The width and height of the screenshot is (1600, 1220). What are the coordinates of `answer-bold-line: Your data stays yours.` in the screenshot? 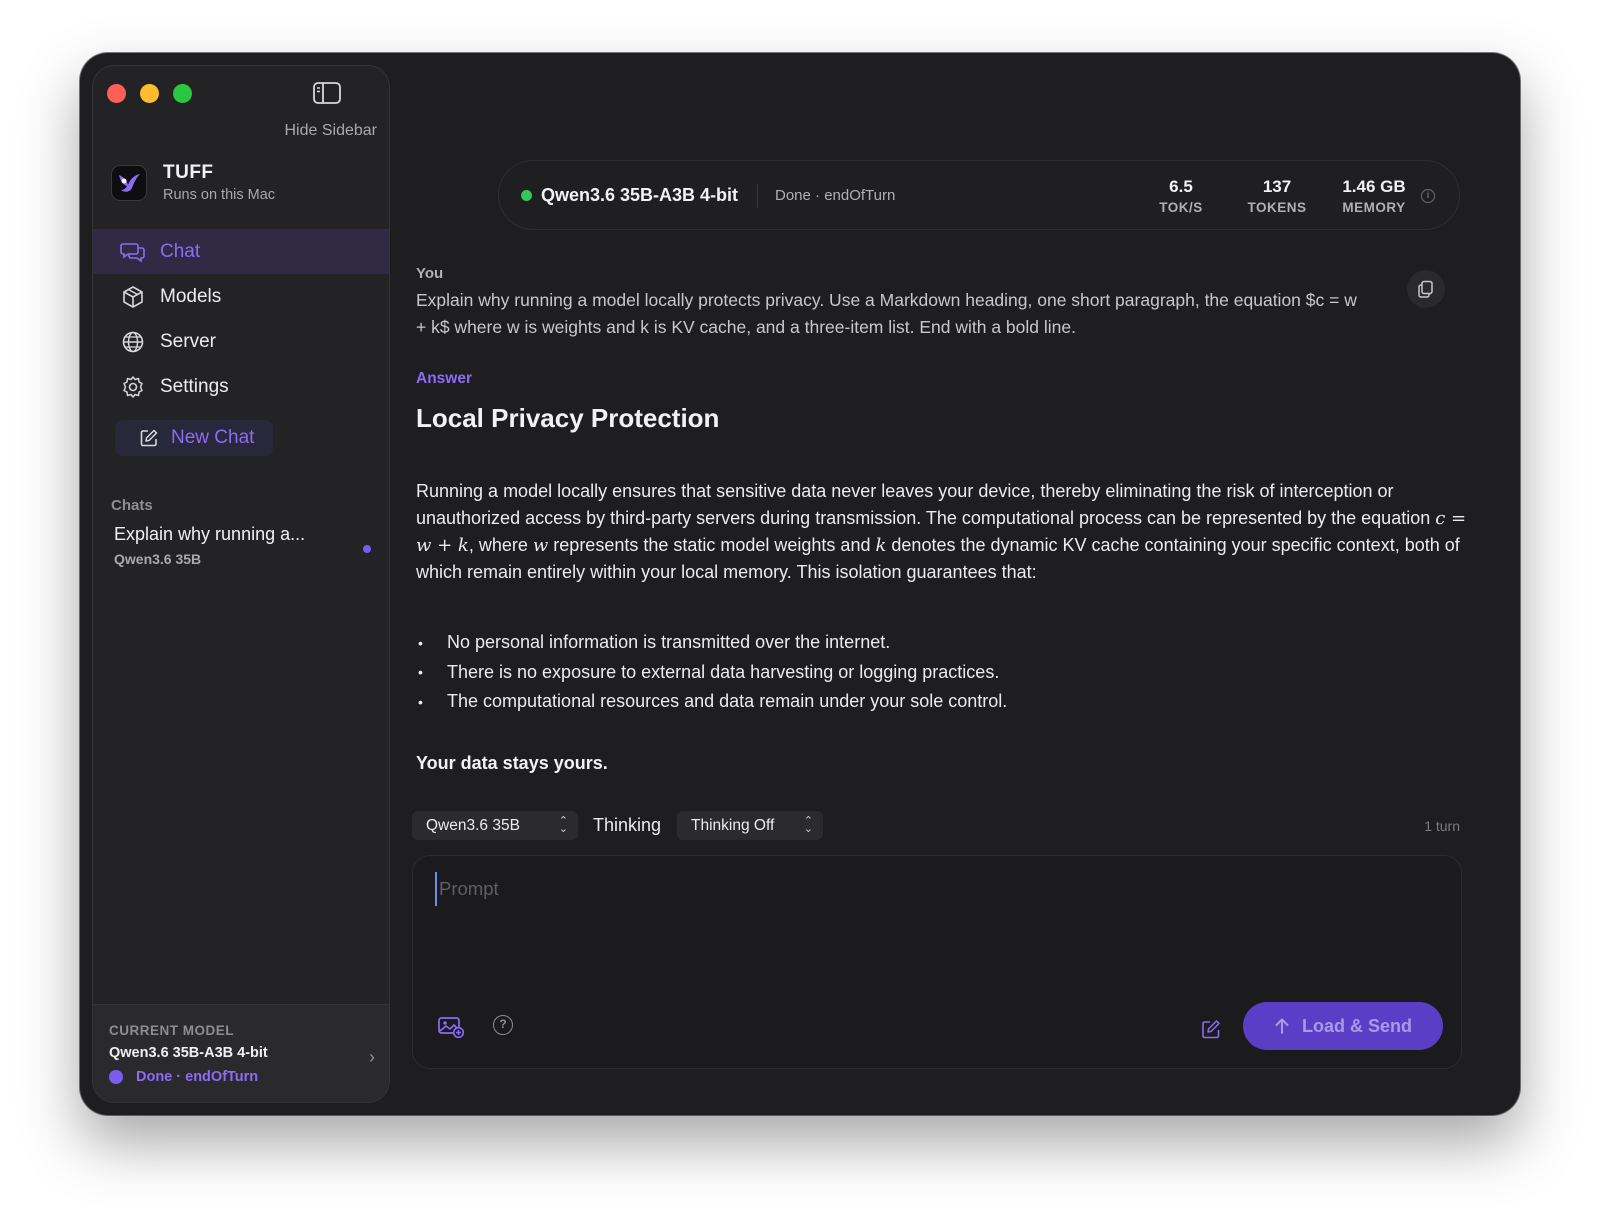 It's located at (512, 763).